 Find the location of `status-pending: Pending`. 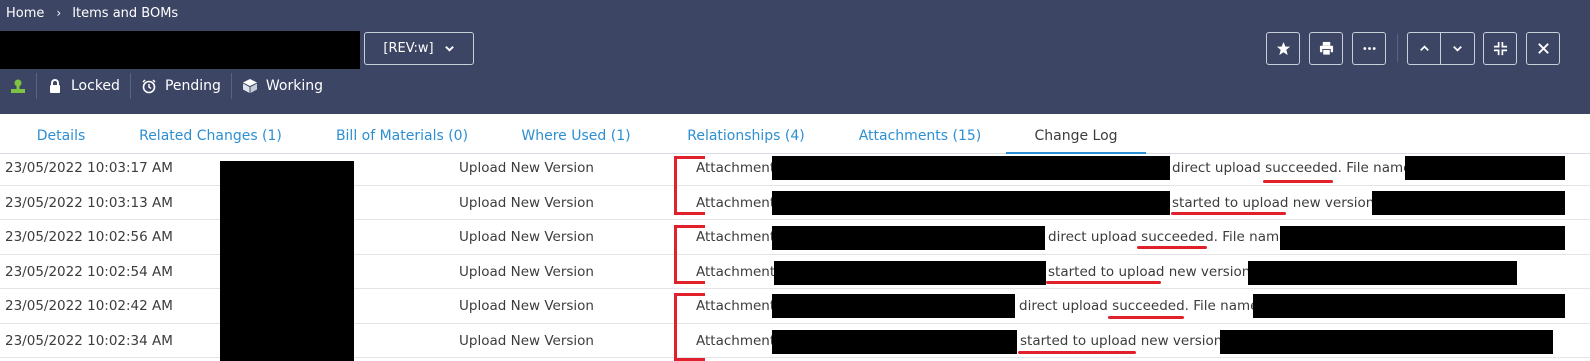

status-pending: Pending is located at coordinates (181, 86).